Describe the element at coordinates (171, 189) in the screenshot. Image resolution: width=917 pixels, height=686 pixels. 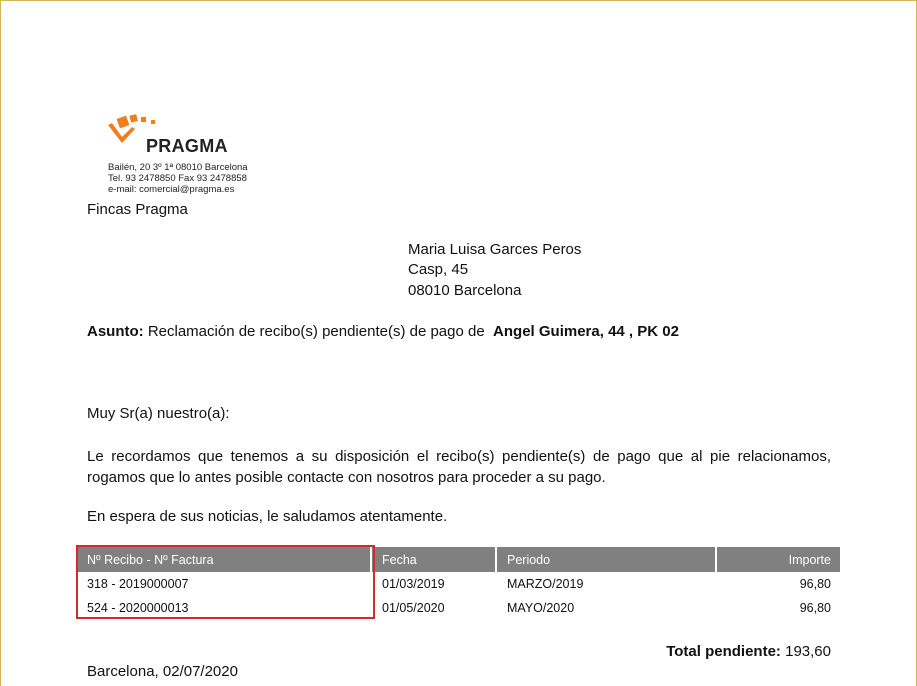
I see `company-email: e-mail: comercial@pragma.es` at that location.